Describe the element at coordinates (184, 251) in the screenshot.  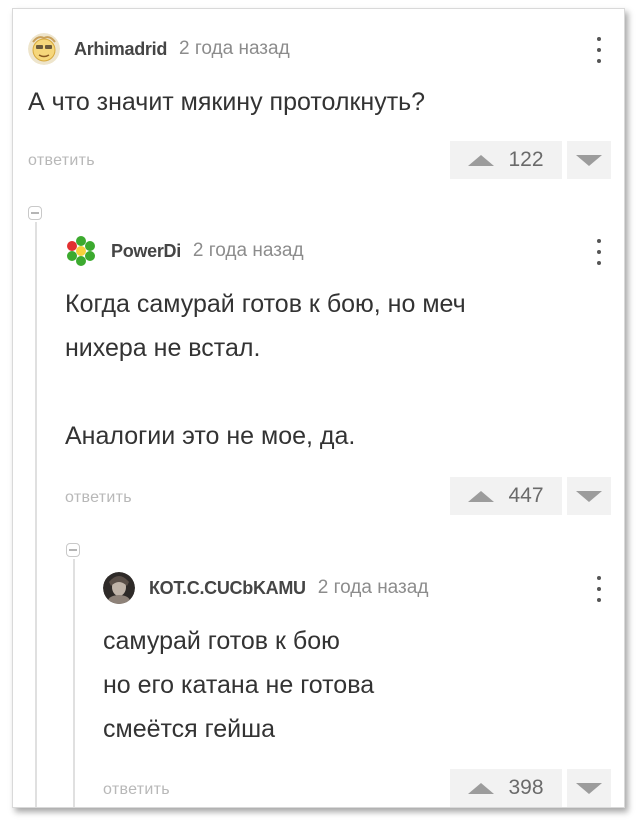
I see `comment-header: PowerDi 2 года назад` at that location.